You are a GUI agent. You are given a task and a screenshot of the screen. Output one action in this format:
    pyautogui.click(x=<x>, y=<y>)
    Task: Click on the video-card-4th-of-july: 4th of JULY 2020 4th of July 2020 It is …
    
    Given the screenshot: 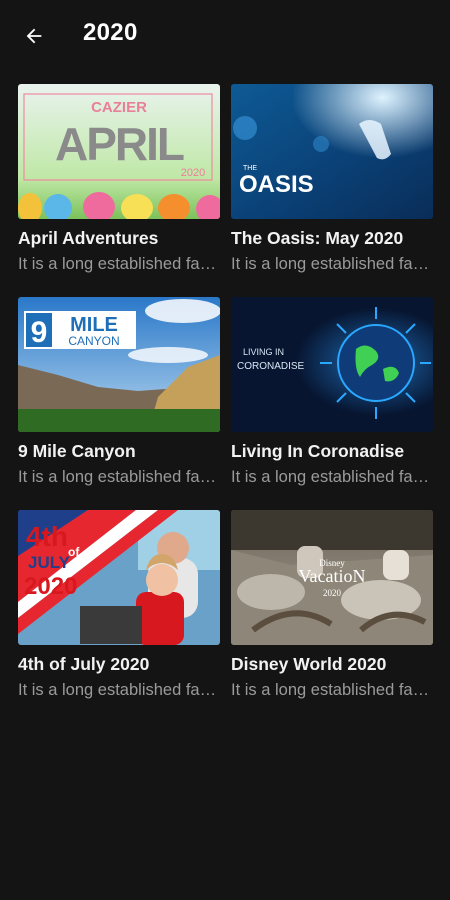 What is the action you would take?
    pyautogui.click(x=119, y=608)
    